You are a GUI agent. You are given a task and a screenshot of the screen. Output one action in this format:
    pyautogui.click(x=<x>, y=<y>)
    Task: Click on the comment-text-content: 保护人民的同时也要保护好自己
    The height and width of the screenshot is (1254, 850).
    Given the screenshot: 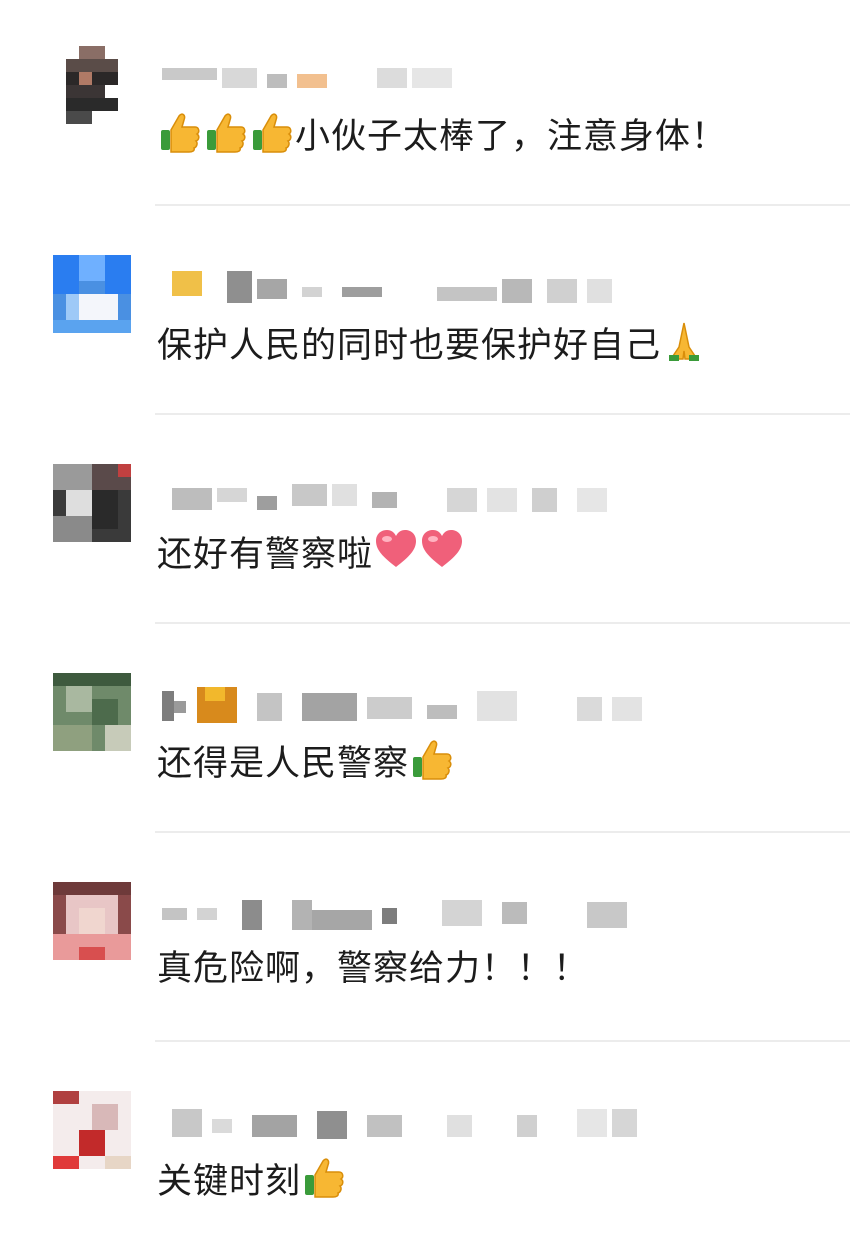 What is the action you would take?
    pyautogui.click(x=409, y=346)
    